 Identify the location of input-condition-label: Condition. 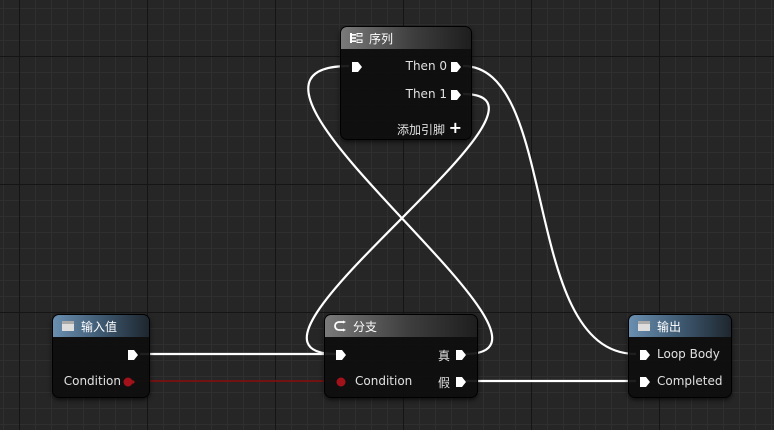
(92, 381).